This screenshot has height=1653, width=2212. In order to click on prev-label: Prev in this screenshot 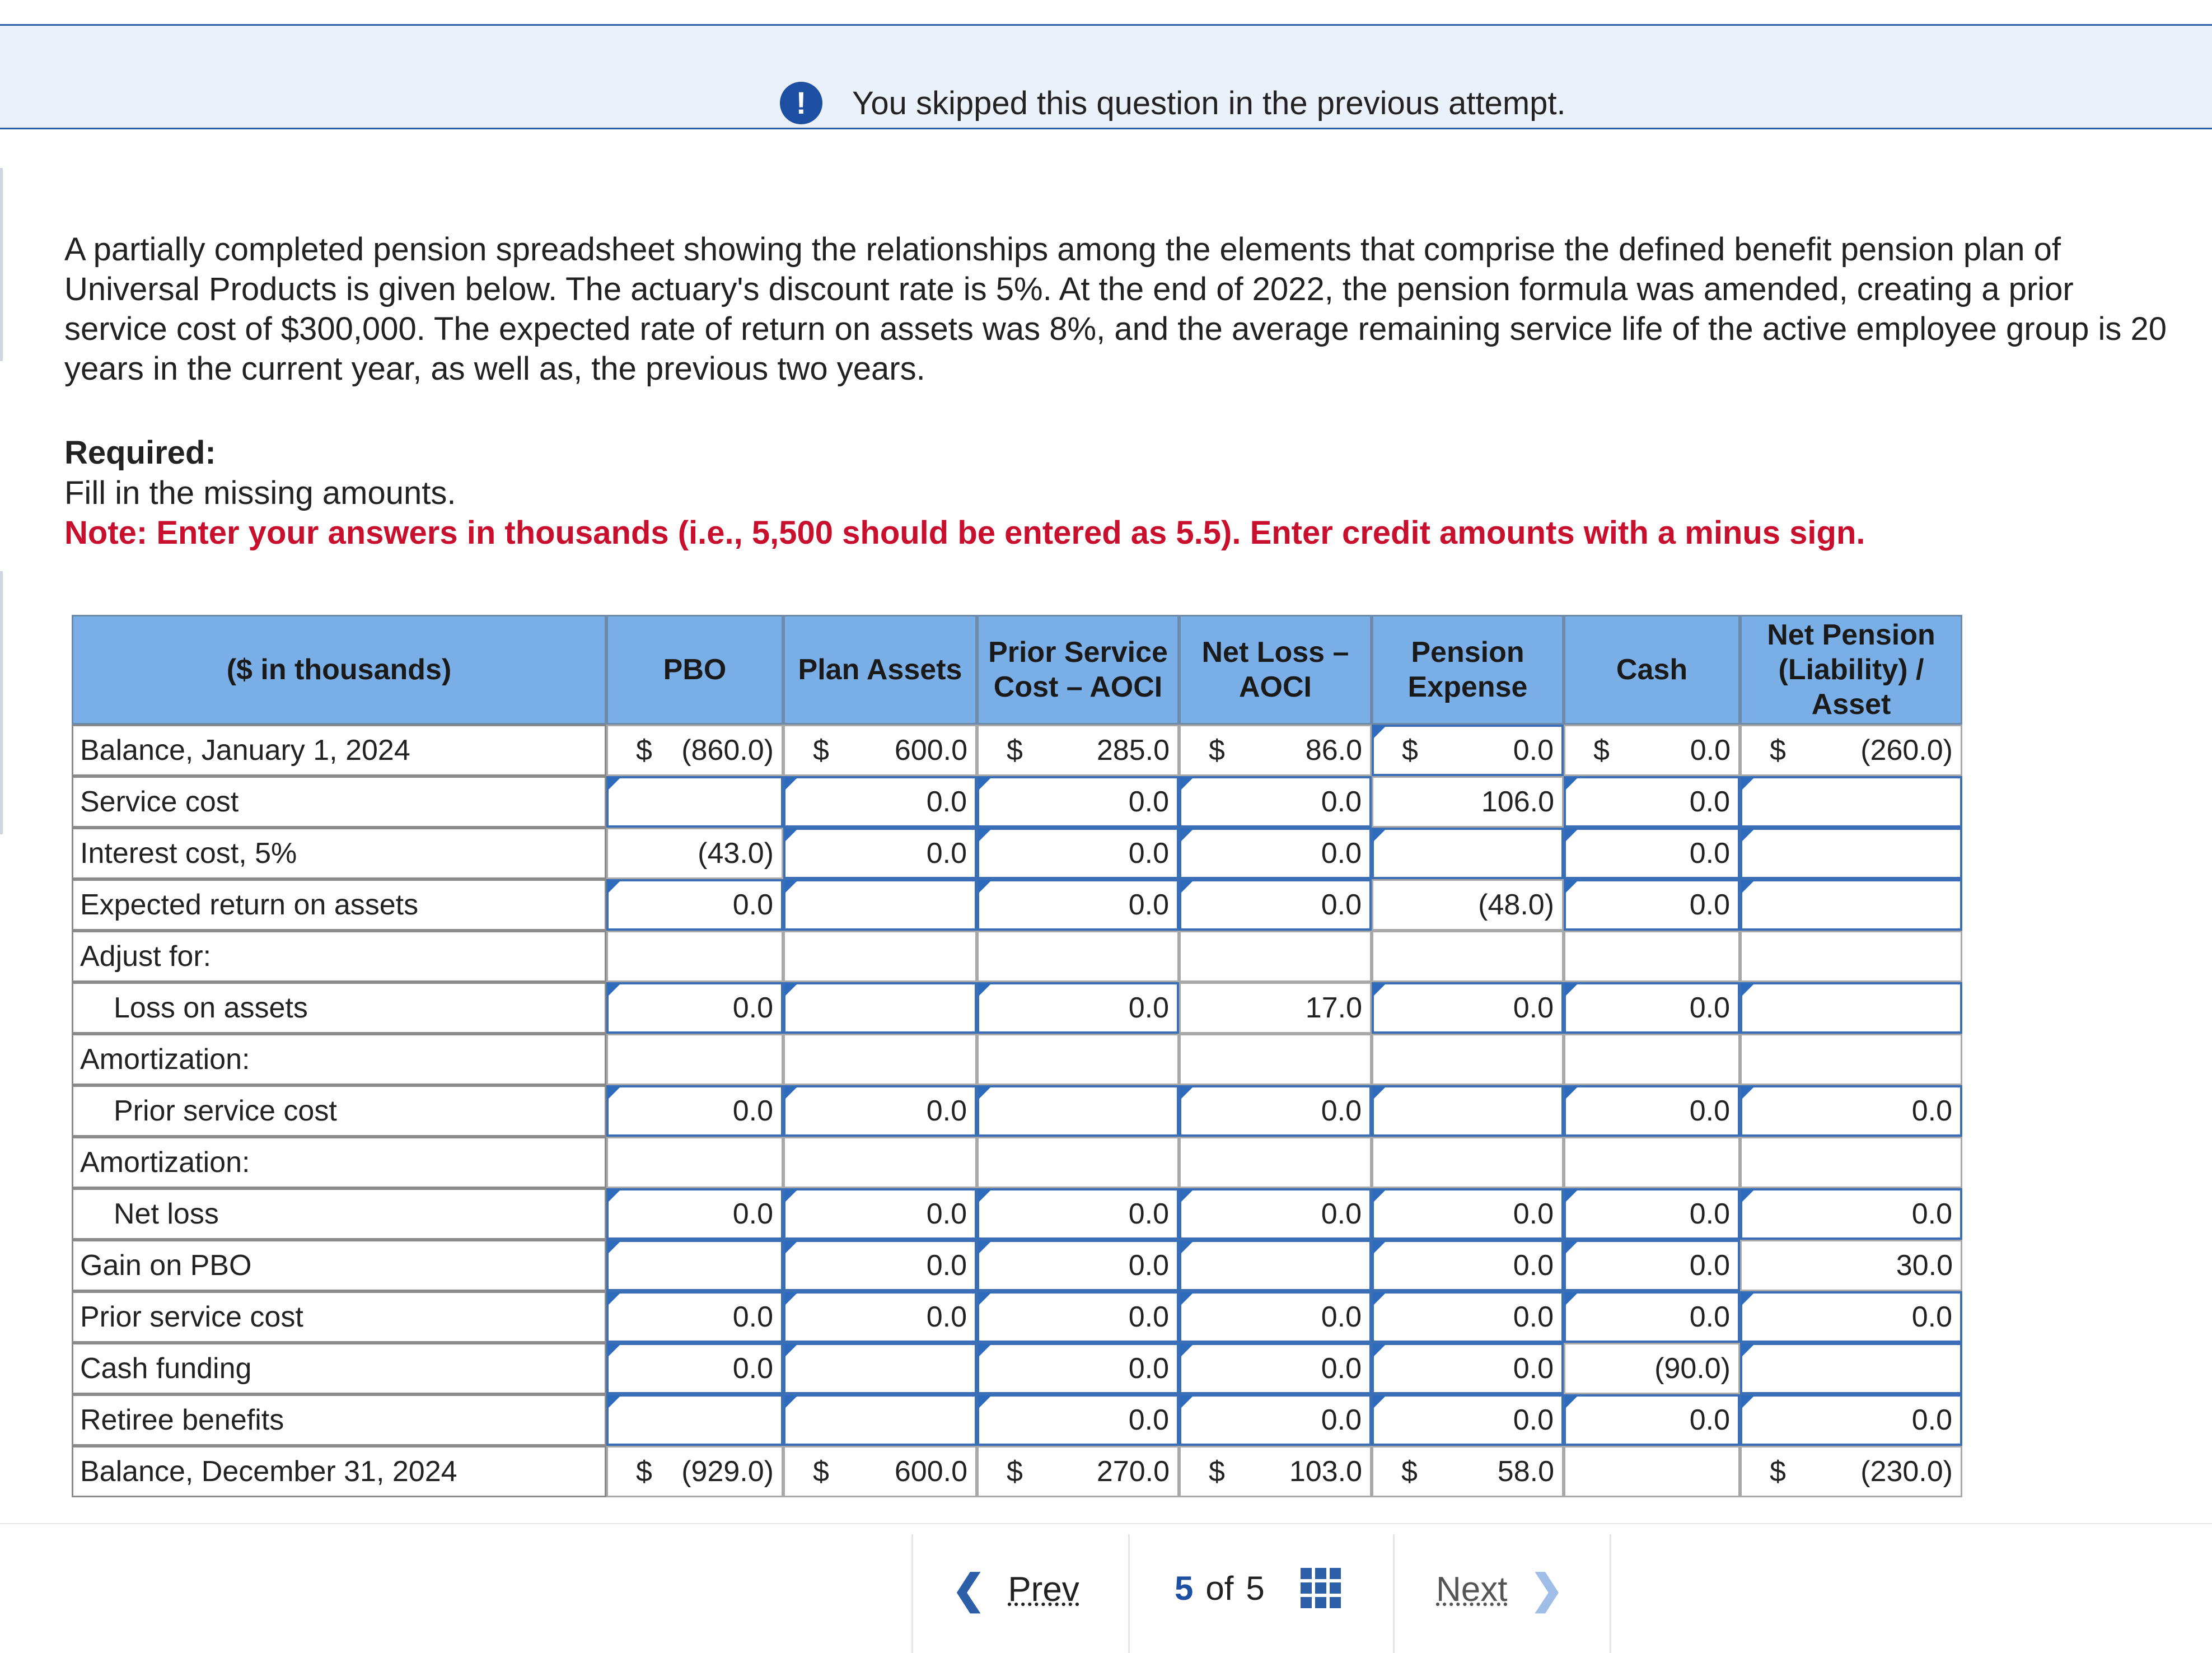, I will do `click(1043, 1589)`.